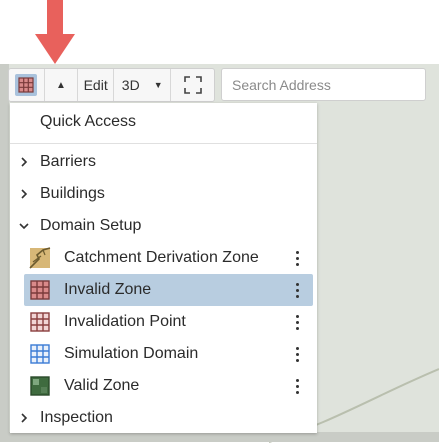 The height and width of the screenshot is (444, 439). I want to click on view-mode-label: 3D, so click(130, 85).